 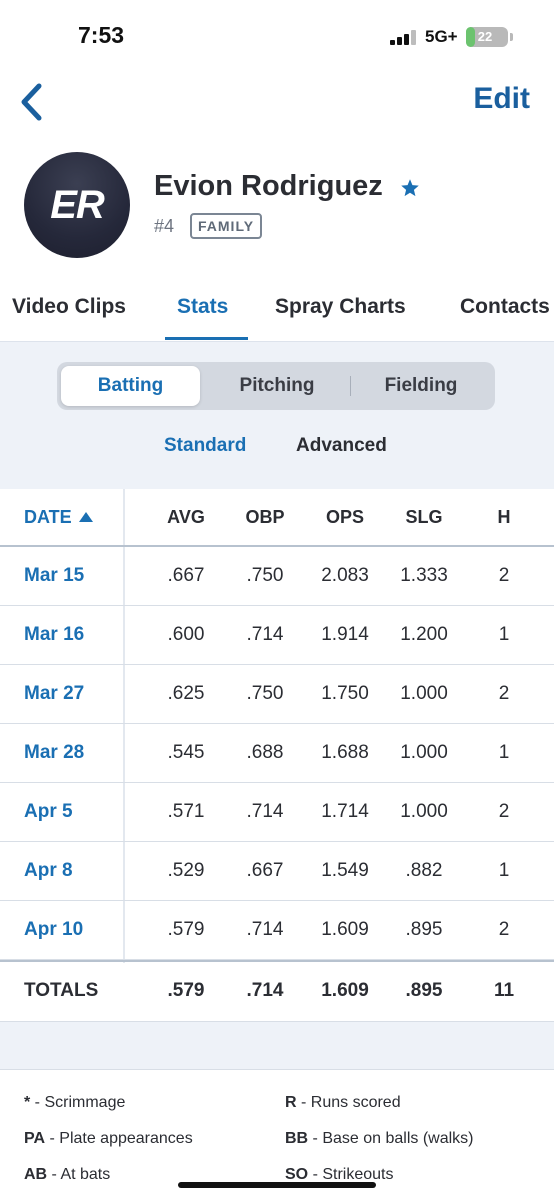 I want to click on tab-stats: Stats, so click(x=202, y=307).